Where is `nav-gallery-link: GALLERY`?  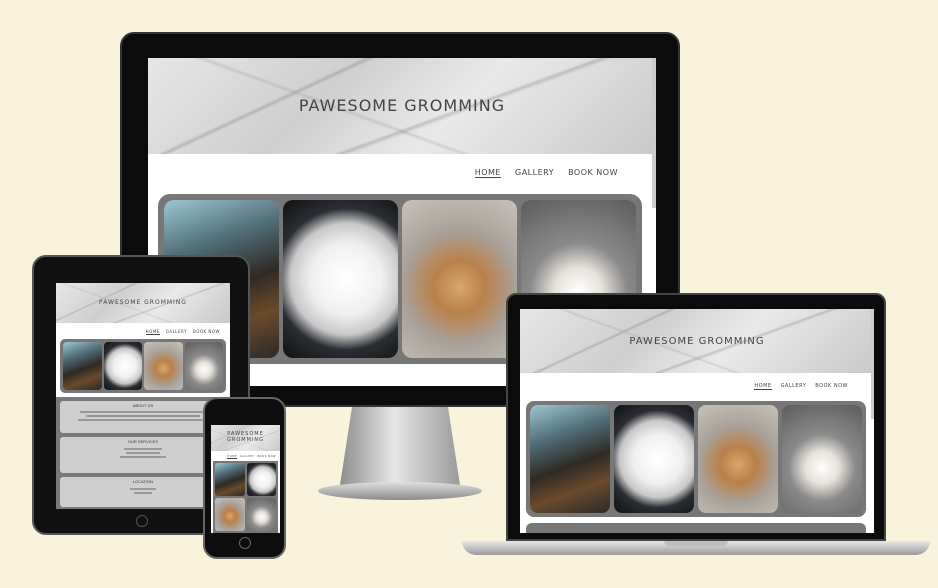
nav-gallery-link: GALLERY is located at coordinates (534, 173).